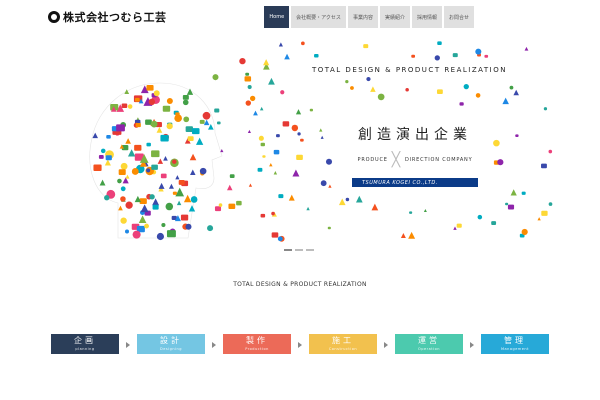 The height and width of the screenshot is (400, 600). What do you see at coordinates (107, 17) in the screenshot?
I see `company-logo: 株式会社つむら工芸` at bounding box center [107, 17].